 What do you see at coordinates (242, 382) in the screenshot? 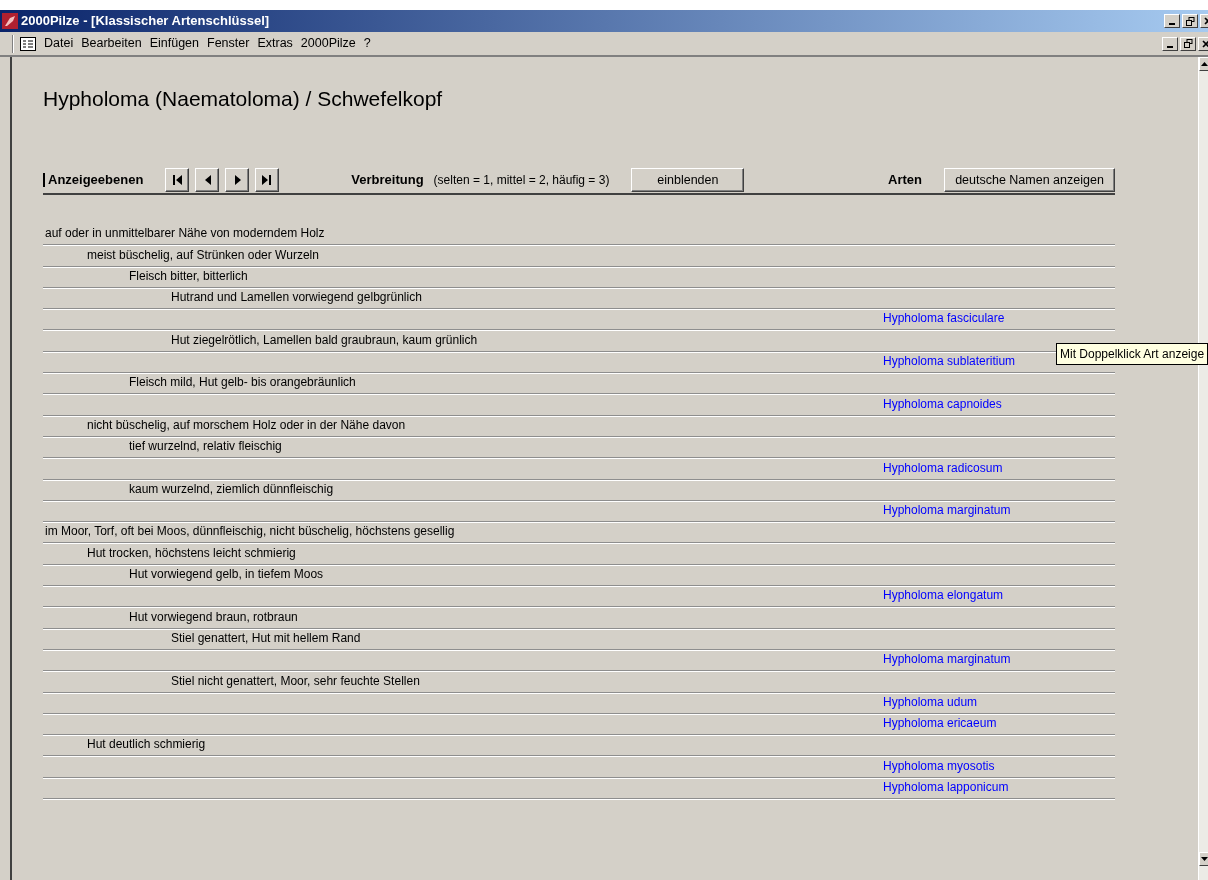
I see `key-step: Fleisch mild, Hut gelb- bis orangebräunlich` at bounding box center [242, 382].